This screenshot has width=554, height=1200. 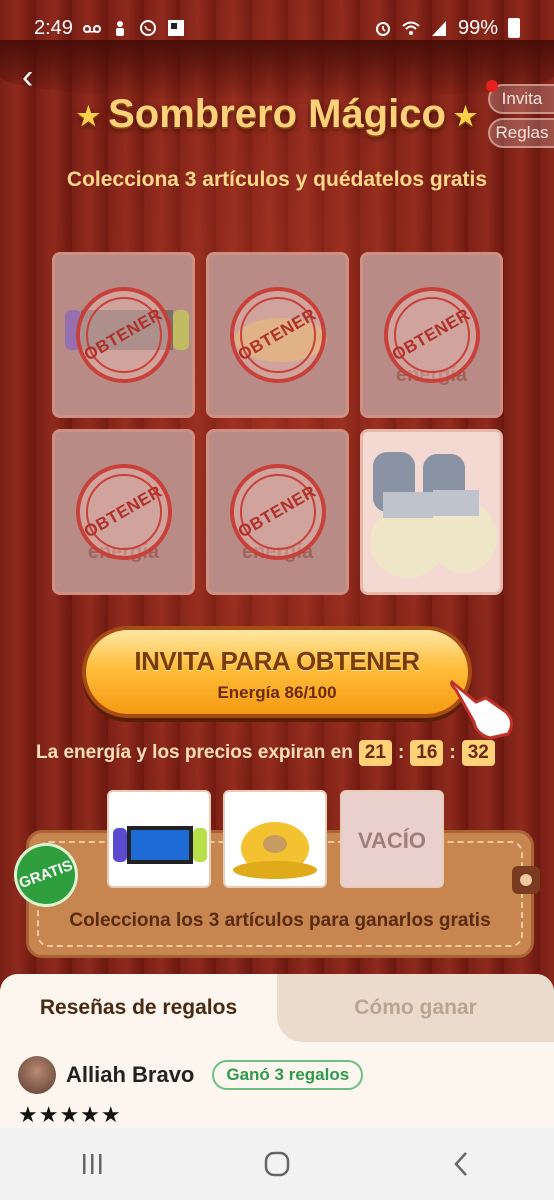 What do you see at coordinates (35, 77) in the screenshot?
I see `back-arrow-icon: ‹` at bounding box center [35, 77].